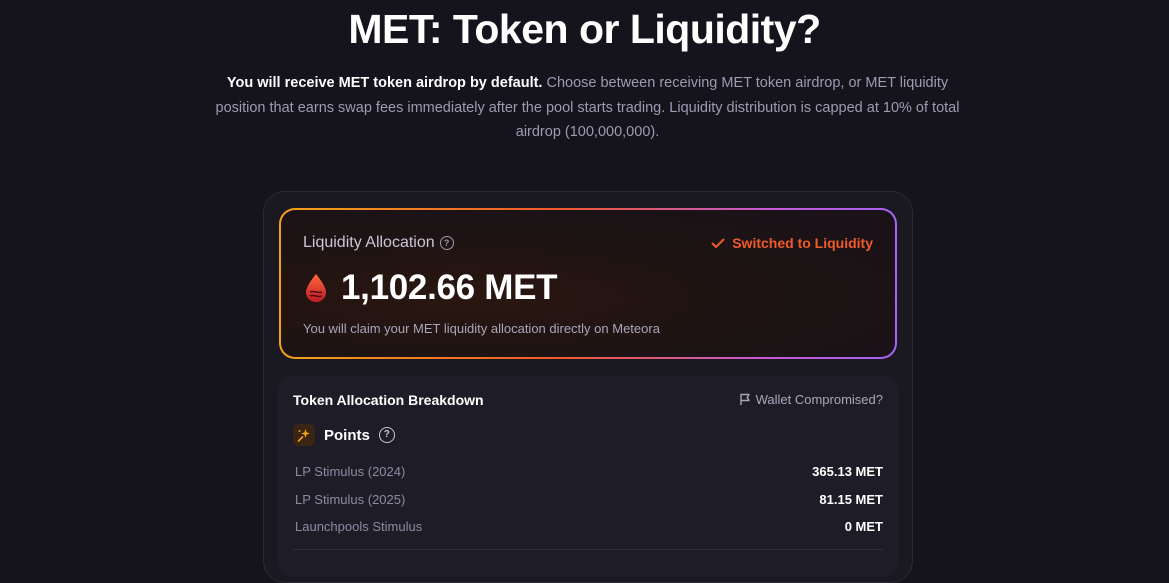  What do you see at coordinates (819, 399) in the screenshot?
I see `wallet-compromised-label: Wallet Compromised?` at bounding box center [819, 399].